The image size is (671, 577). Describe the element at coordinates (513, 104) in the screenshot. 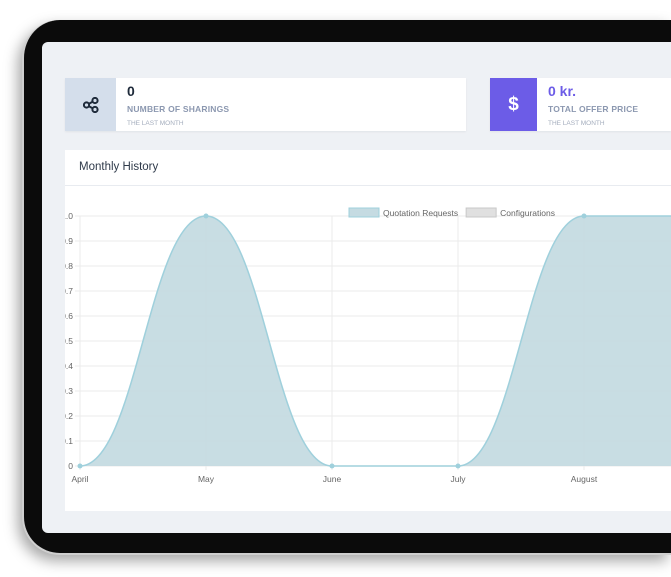

I see `dollar-icon: $` at that location.